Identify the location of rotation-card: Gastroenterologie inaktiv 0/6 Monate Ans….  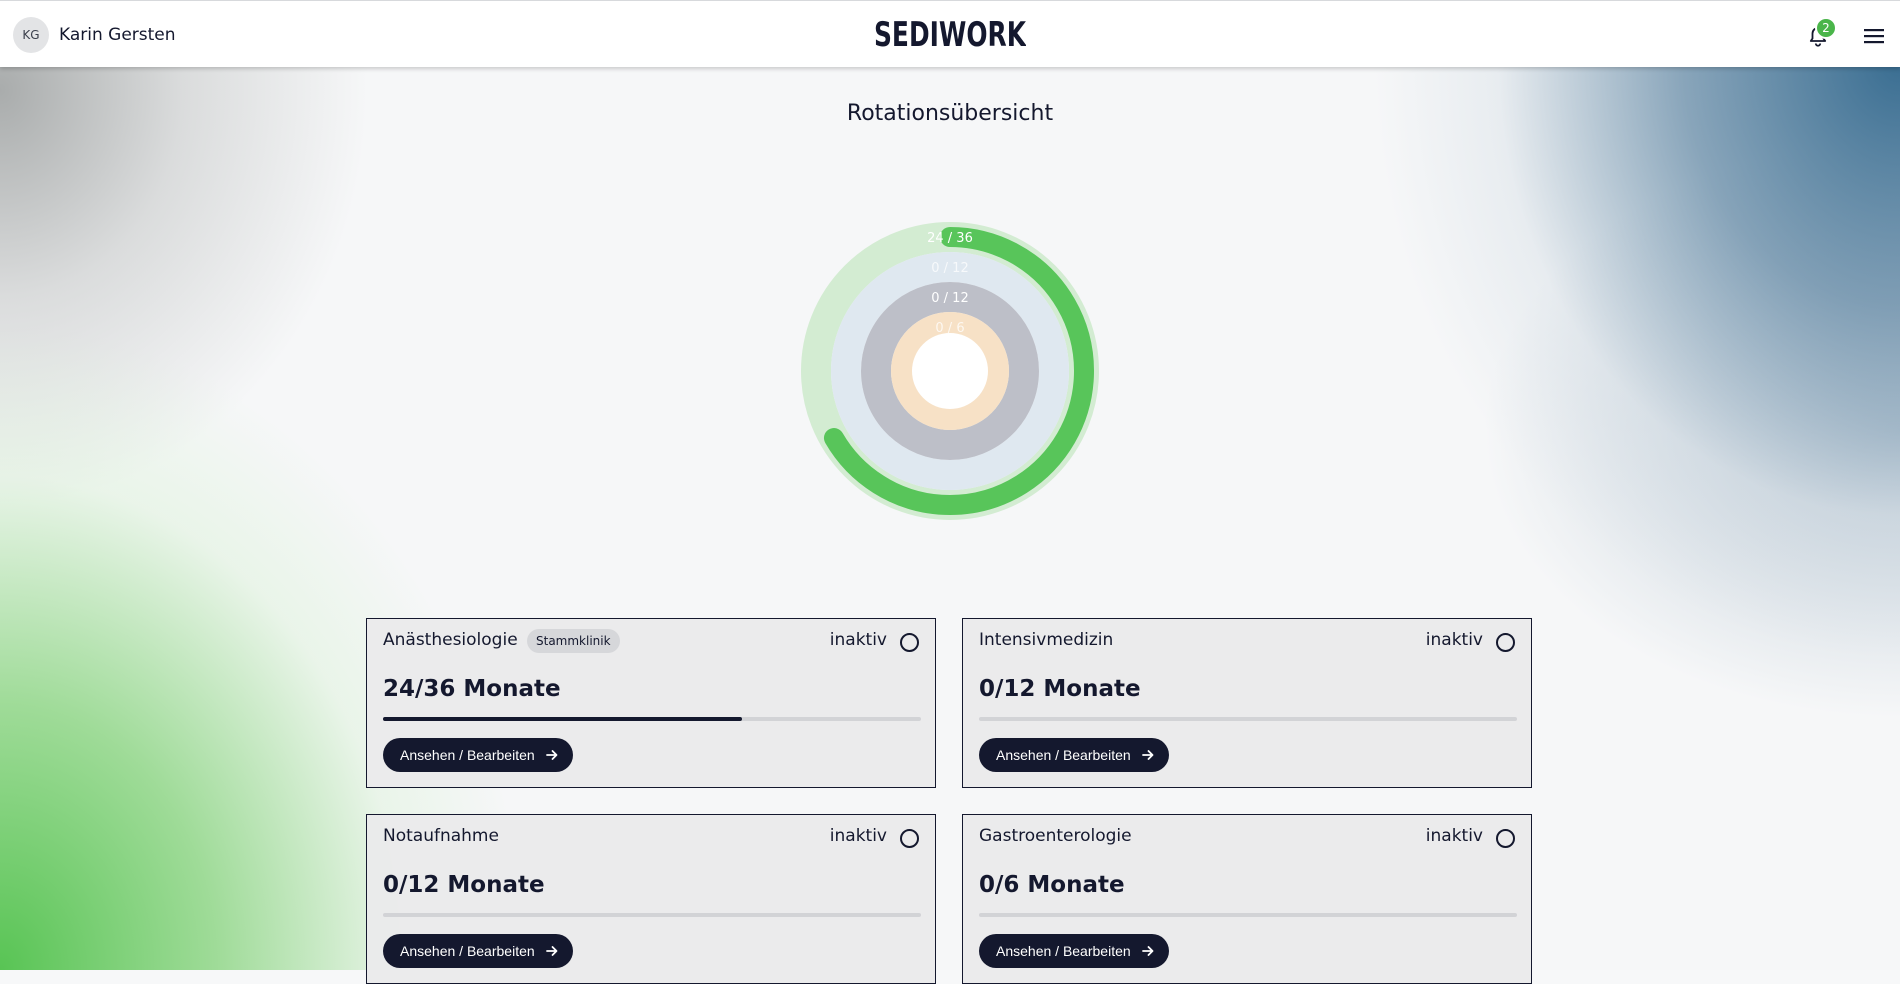
(1247, 899).